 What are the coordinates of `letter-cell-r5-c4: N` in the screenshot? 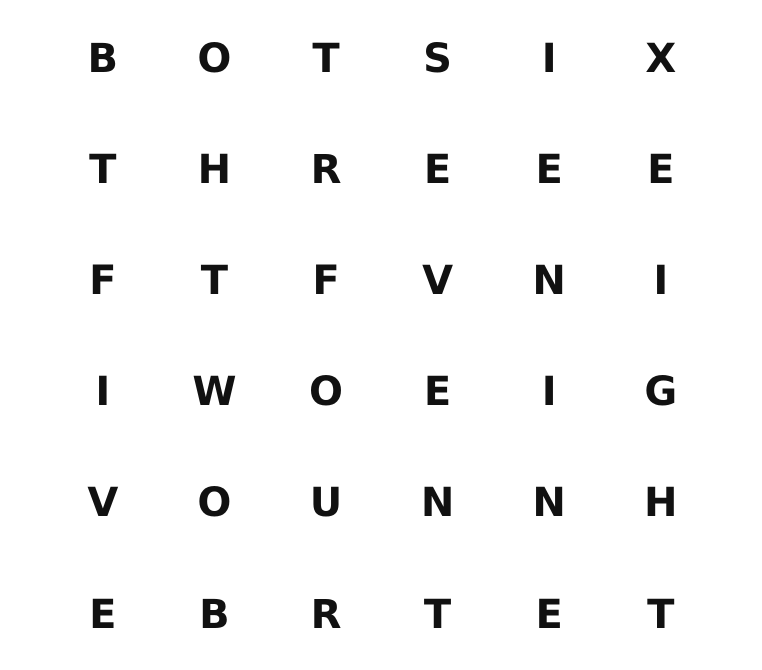 It's located at (438, 503).